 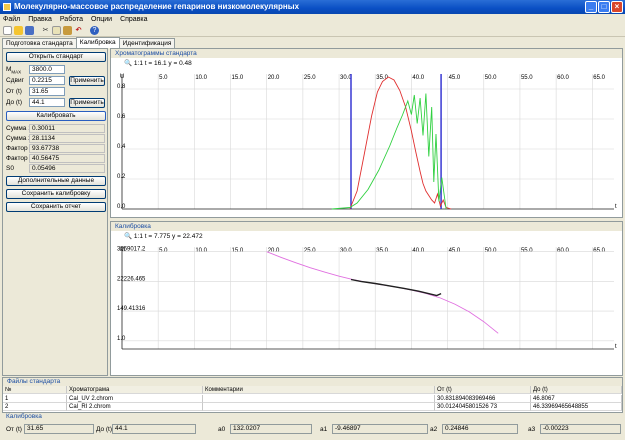 I want to click on a1-label: a1, so click(x=324, y=429).